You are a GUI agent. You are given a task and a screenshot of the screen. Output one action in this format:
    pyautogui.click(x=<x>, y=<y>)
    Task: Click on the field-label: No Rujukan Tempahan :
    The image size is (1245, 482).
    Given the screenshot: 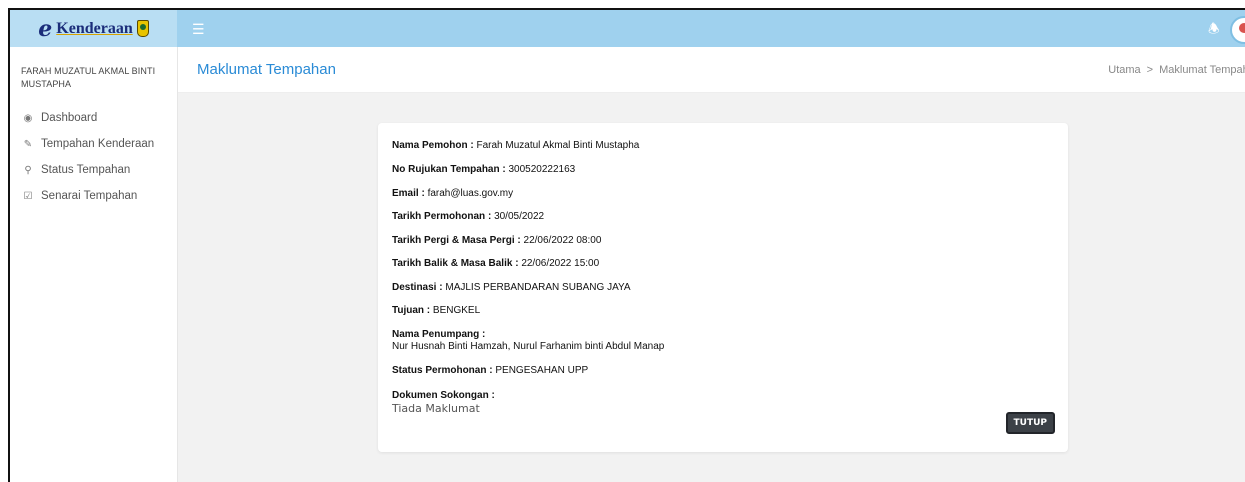 What is the action you would take?
    pyautogui.click(x=449, y=169)
    